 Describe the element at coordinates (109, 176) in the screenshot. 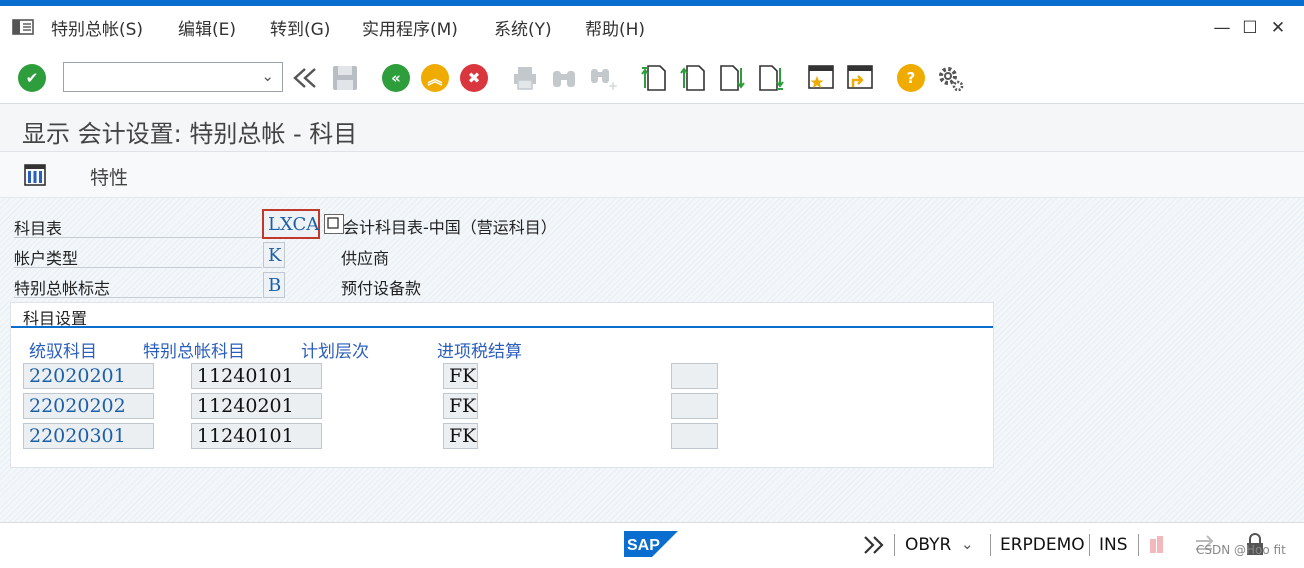

I see `properties-button: 特性` at that location.